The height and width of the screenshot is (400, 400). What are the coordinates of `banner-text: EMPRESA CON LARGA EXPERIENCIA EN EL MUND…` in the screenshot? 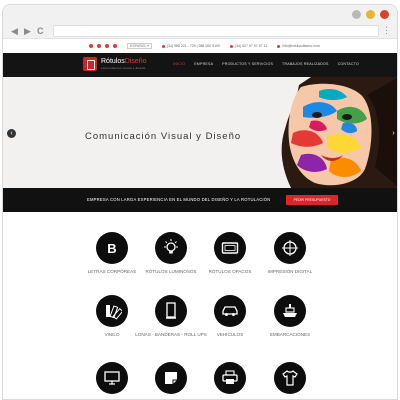 It's located at (179, 199).